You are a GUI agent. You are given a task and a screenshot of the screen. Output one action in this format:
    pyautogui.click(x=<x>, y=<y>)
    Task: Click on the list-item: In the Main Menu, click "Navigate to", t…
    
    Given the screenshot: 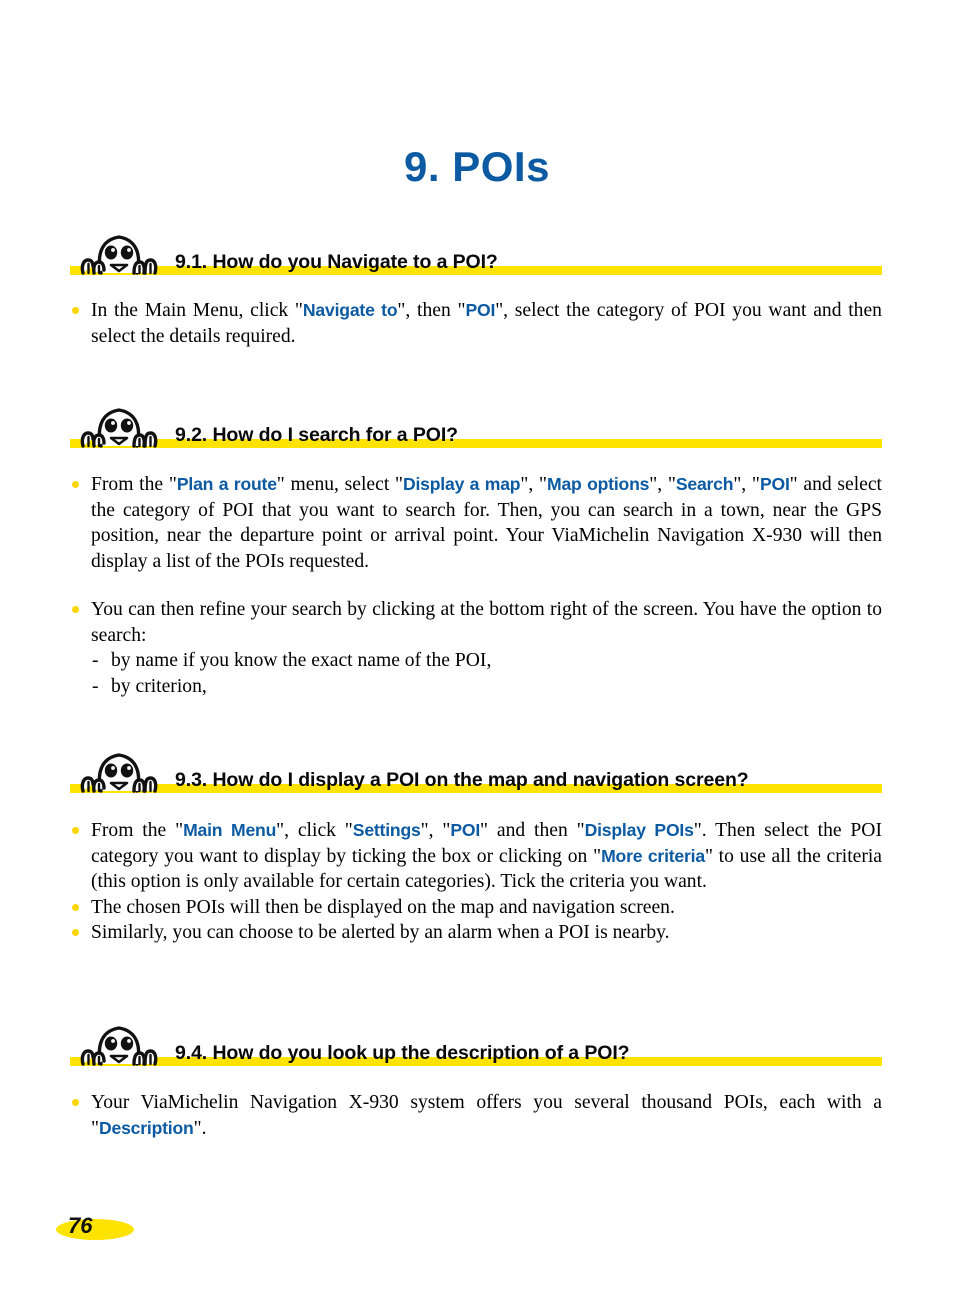 What is the action you would take?
    pyautogui.click(x=476, y=323)
    